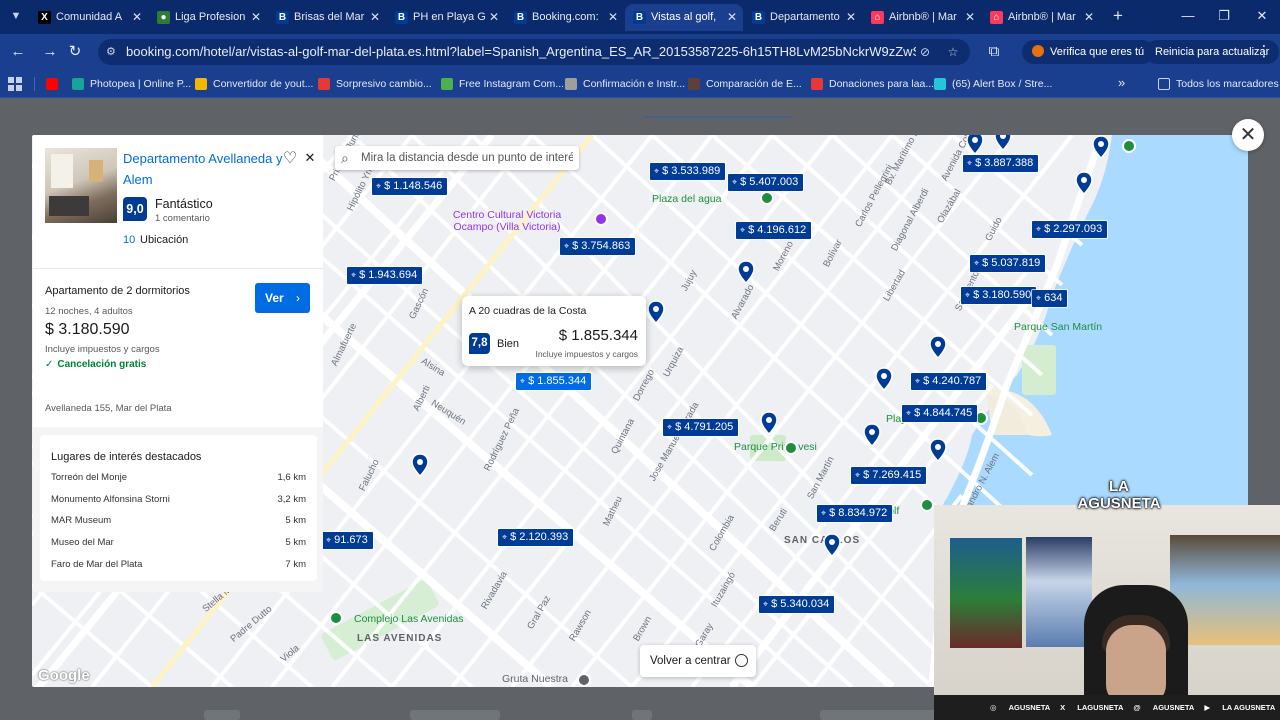 This screenshot has height=720, width=1280. Describe the element at coordinates (282, 298) in the screenshot. I see `view-property-button: Ver ›` at that location.